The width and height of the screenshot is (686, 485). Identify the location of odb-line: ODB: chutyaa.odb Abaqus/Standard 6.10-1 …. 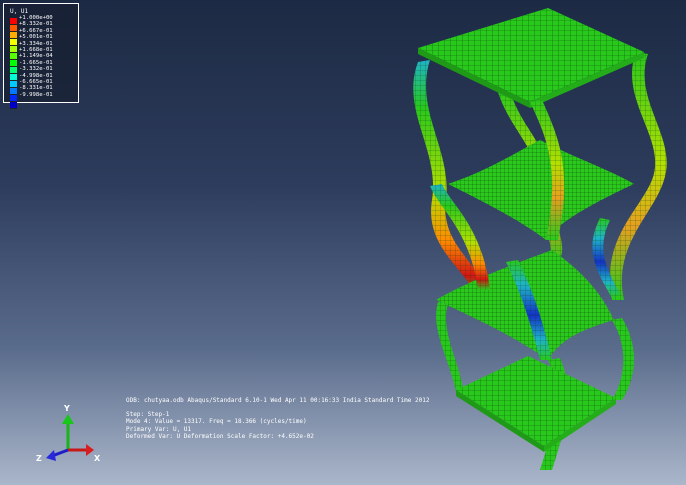
(278, 400).